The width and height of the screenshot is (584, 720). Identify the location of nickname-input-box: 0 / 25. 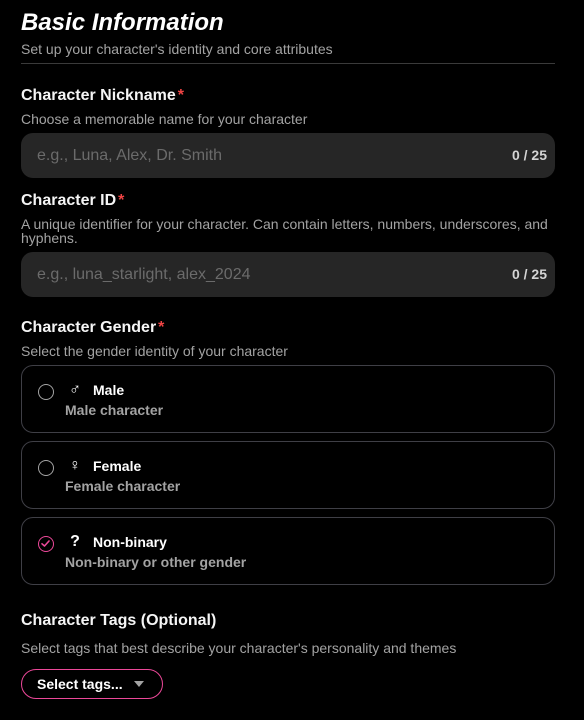
(288, 155).